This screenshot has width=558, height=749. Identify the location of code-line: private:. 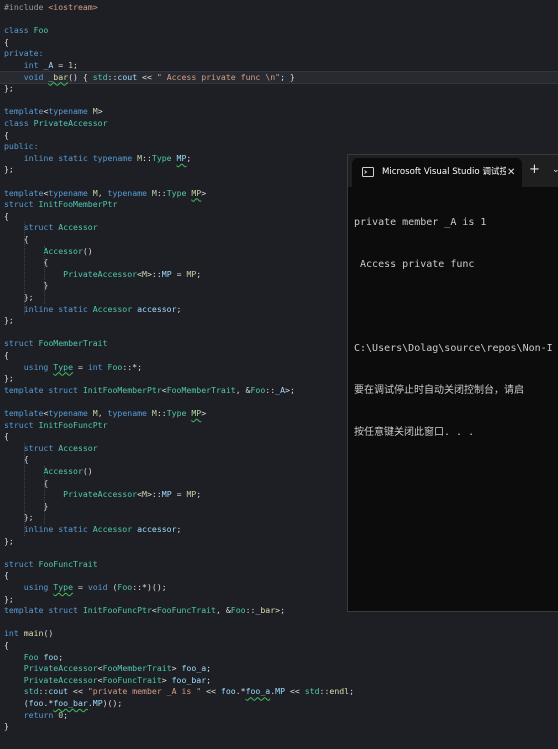
(279, 54).